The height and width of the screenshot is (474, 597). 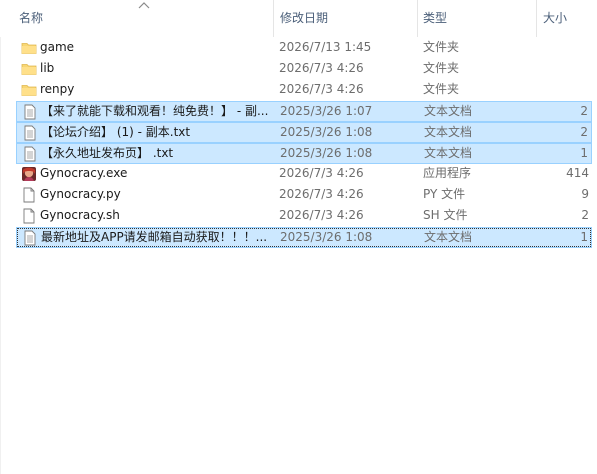 I want to click on column-header-bar: 名称 修改日期 类型 大小, so click(x=298, y=18).